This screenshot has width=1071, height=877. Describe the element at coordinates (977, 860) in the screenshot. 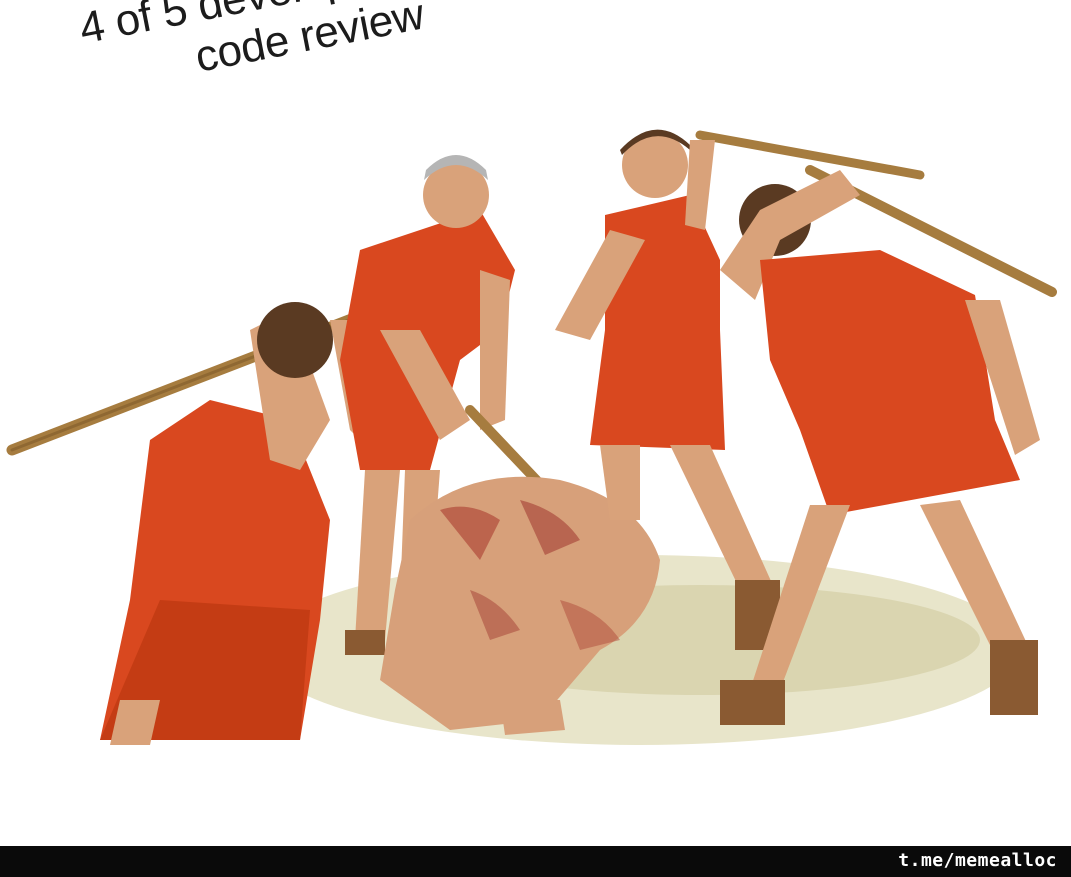

I see `footer-credit: t.me/memealloc` at that location.